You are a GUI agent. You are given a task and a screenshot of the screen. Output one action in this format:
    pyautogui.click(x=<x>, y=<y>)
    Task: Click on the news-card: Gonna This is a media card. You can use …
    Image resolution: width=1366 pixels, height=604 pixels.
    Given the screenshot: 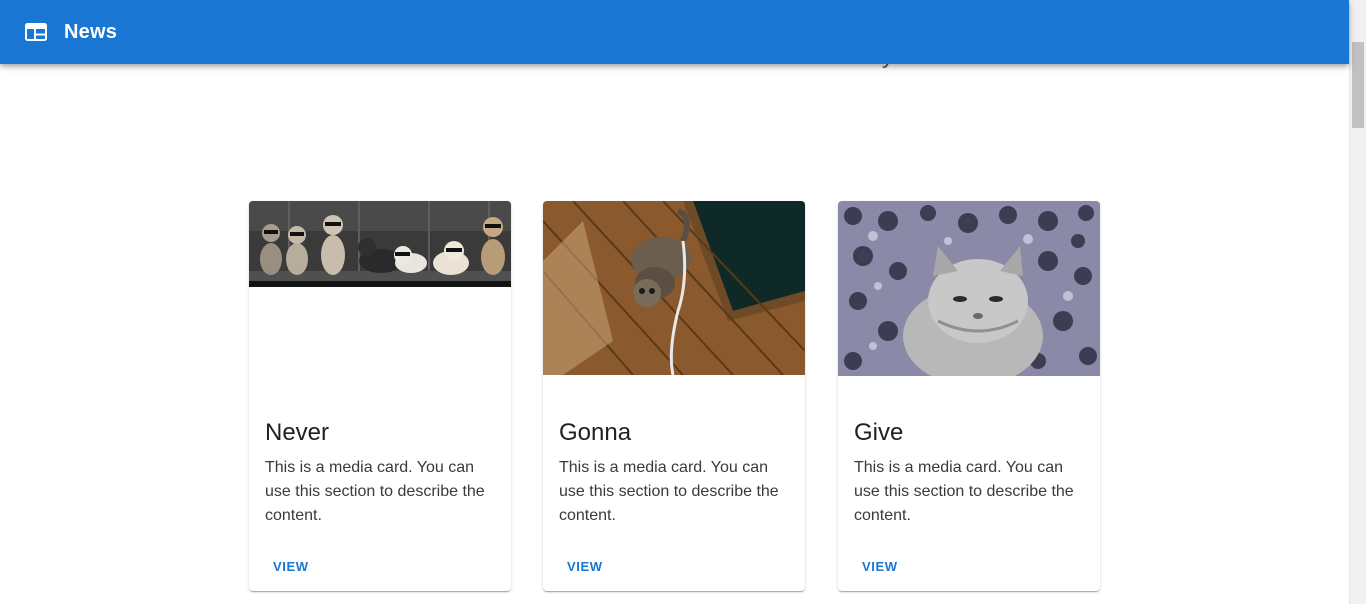 What is the action you would take?
    pyautogui.click(x=674, y=396)
    